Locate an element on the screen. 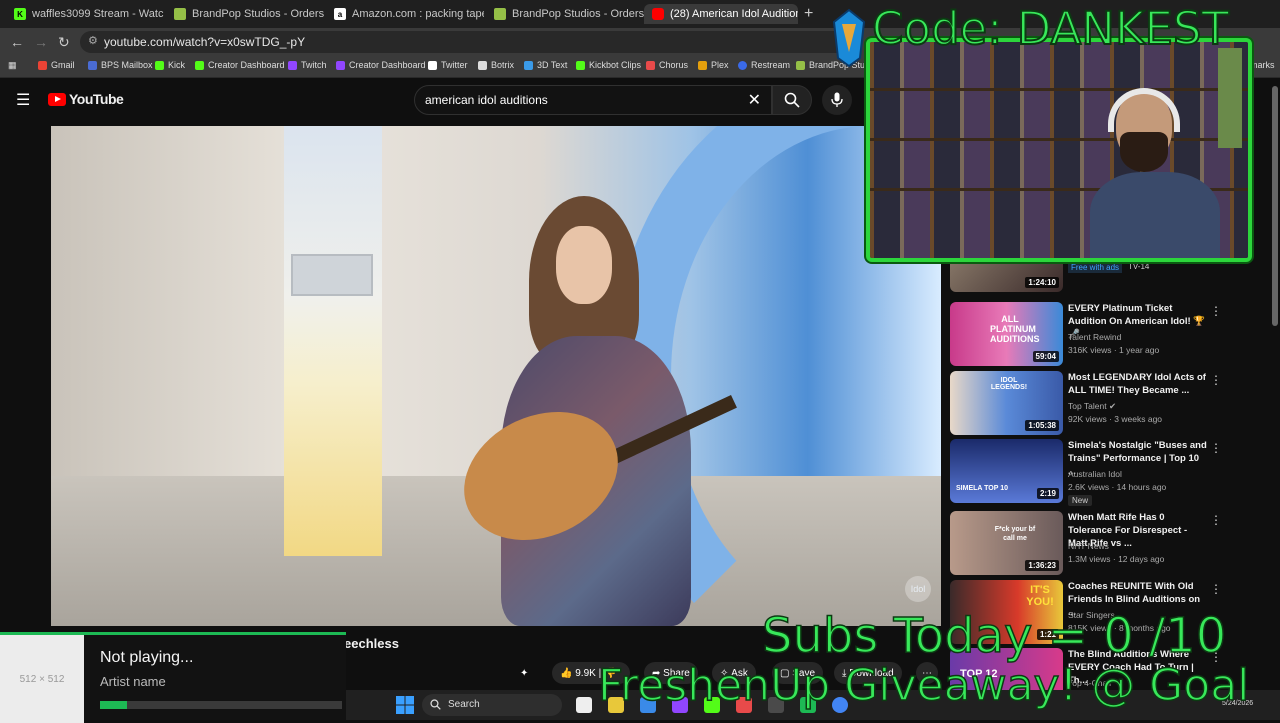 The width and height of the screenshot is (1280, 723). bookmark-botrix: Botrix is located at coordinates (496, 65).